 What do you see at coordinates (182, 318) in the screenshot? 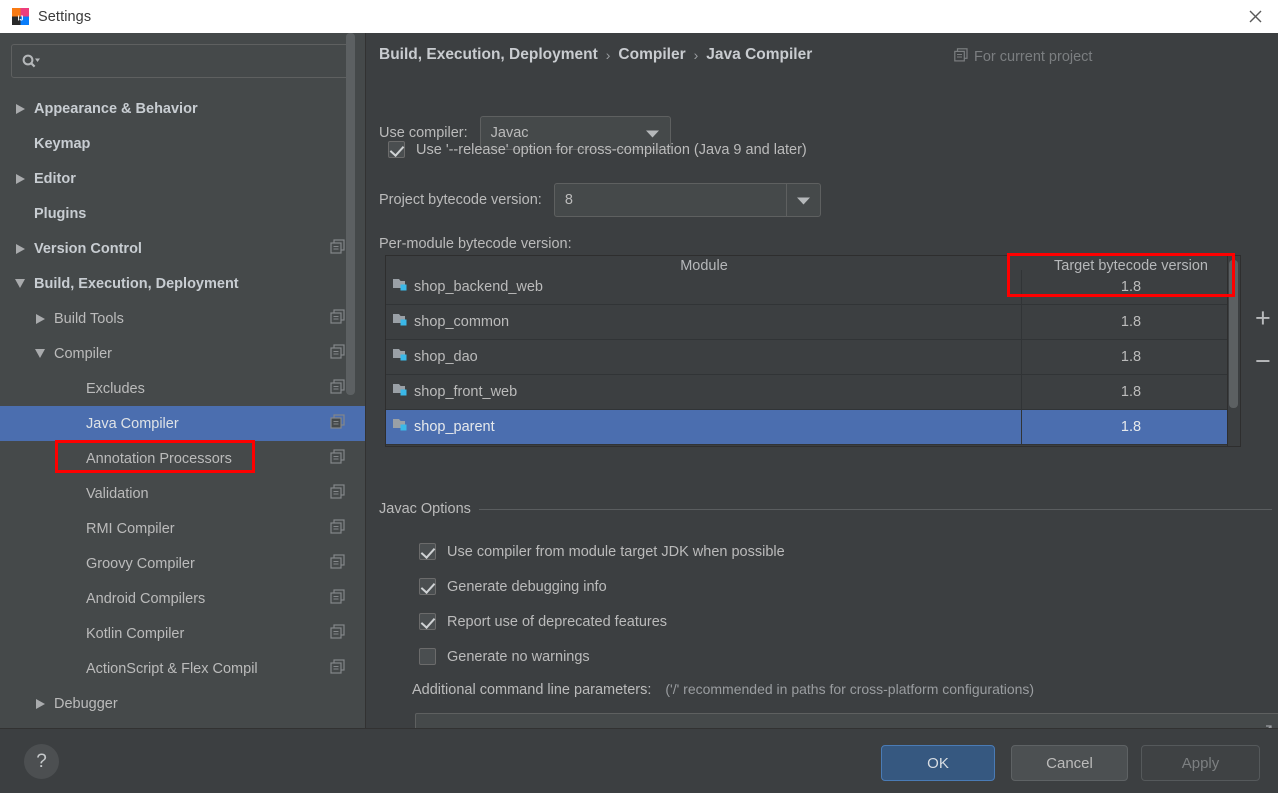
I see `sidebar-item-build-tools: Build Tools` at bounding box center [182, 318].